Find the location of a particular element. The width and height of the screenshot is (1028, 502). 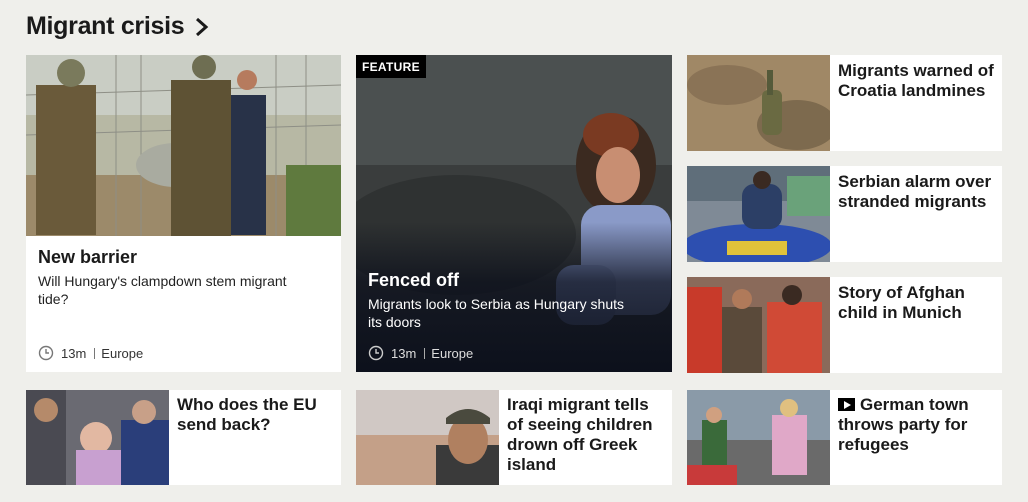

side-story-card: Migrants warned of Croatia landmines is located at coordinates (844, 103).